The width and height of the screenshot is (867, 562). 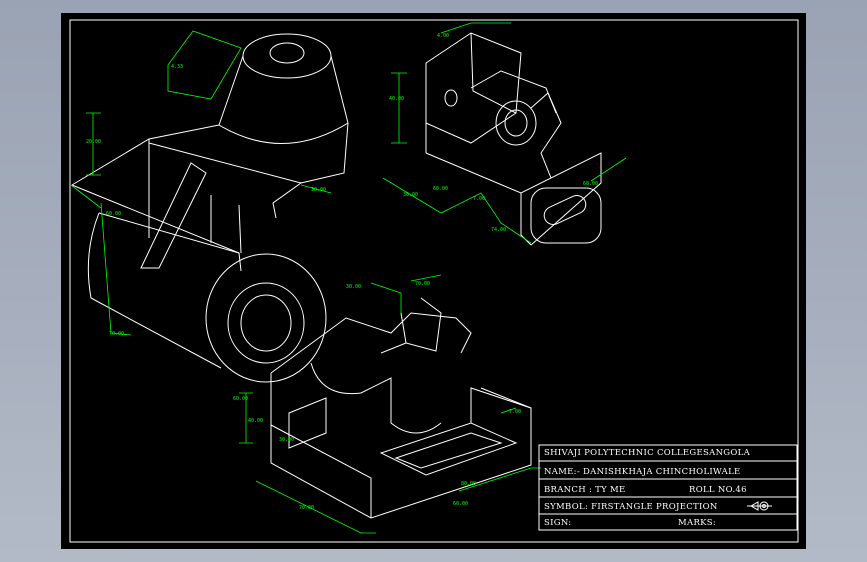 What do you see at coordinates (718, 490) in the screenshot?
I see `roll-number: ROLL NO.46` at bounding box center [718, 490].